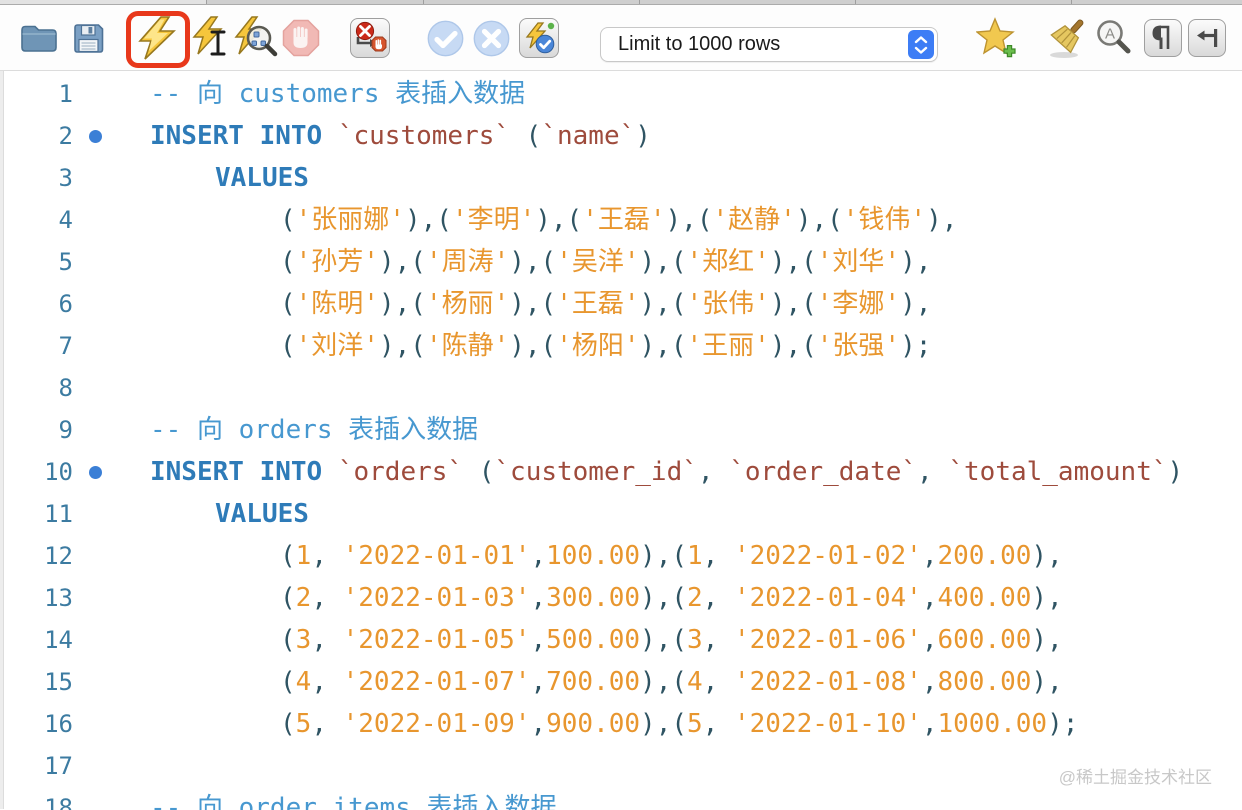 The width and height of the screenshot is (1242, 810). Describe the element at coordinates (65, 136) in the screenshot. I see `line-number: 2` at that location.